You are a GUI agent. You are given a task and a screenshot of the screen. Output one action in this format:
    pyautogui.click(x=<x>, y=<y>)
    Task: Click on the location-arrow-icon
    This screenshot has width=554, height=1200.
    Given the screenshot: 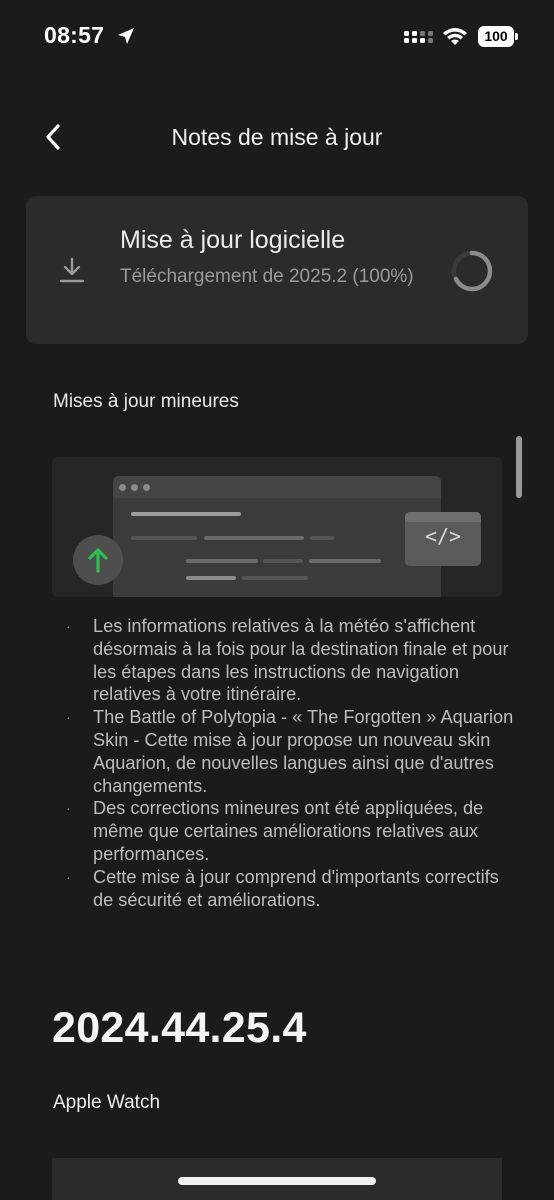 What is the action you would take?
    pyautogui.click(x=126, y=36)
    